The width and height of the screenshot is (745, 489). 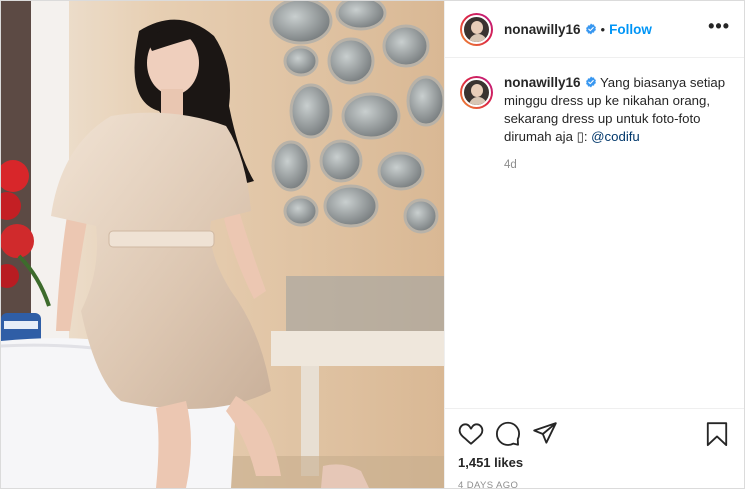 I want to click on more-options-icon: •••, so click(x=719, y=27).